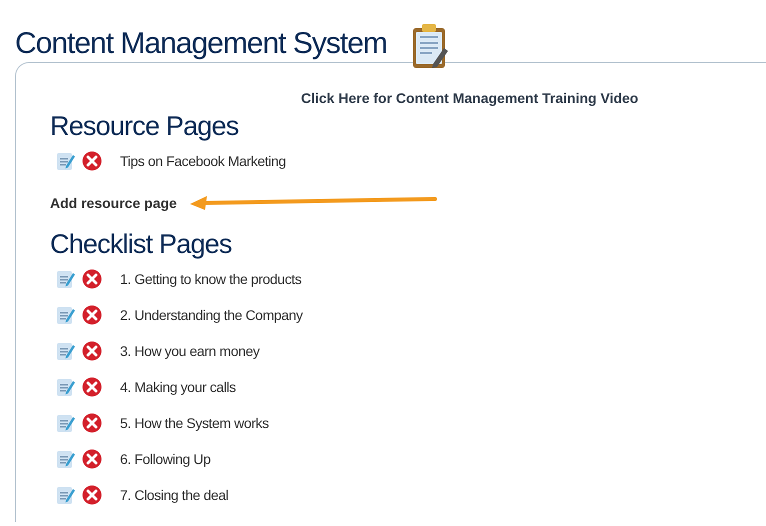 The image size is (766, 526). I want to click on clipboard-icon, so click(429, 46).